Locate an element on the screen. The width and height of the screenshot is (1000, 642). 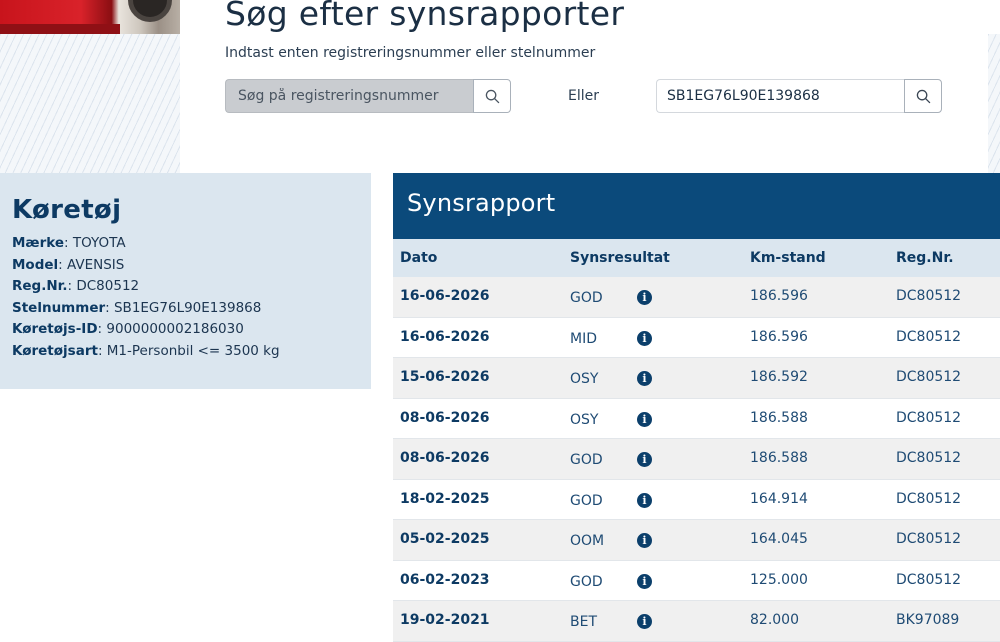
table-header: Dato Synsresultat Km-stand Reg.Nr. is located at coordinates (696, 258).